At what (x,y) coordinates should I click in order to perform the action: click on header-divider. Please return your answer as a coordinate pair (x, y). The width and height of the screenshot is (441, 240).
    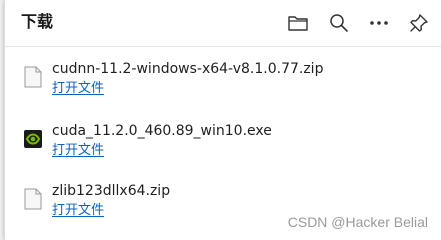
    Looking at the image, I should click on (223, 46).